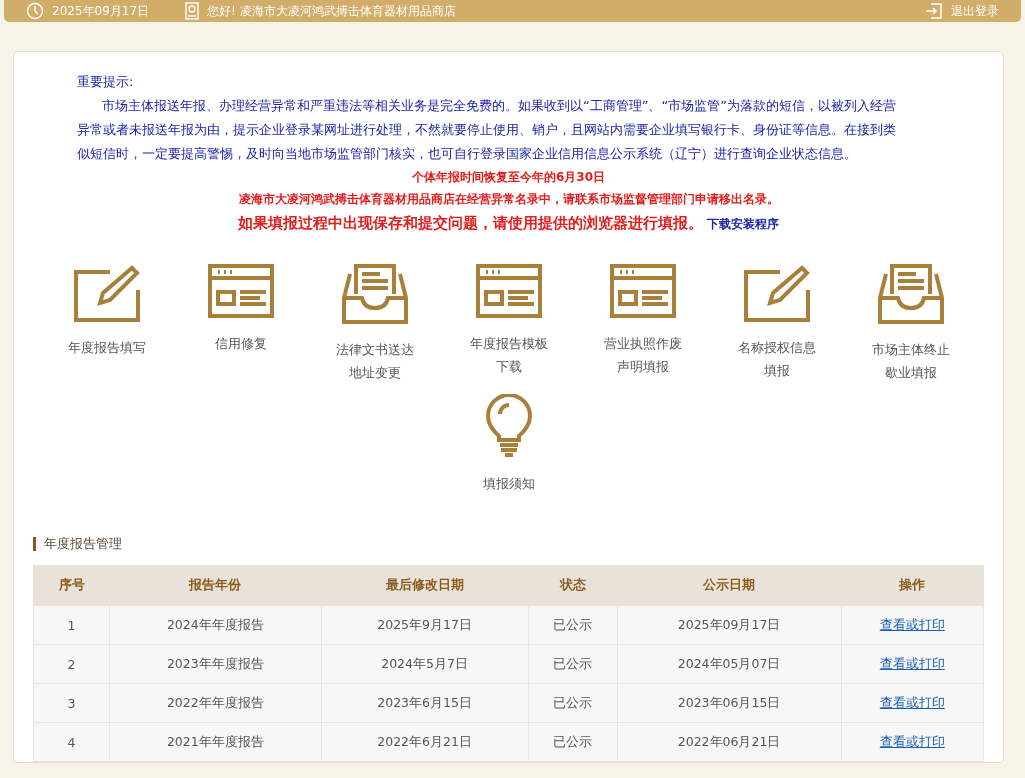 The width and height of the screenshot is (1025, 778). What do you see at coordinates (240, 343) in the screenshot?
I see `service-link: 信用修复` at bounding box center [240, 343].